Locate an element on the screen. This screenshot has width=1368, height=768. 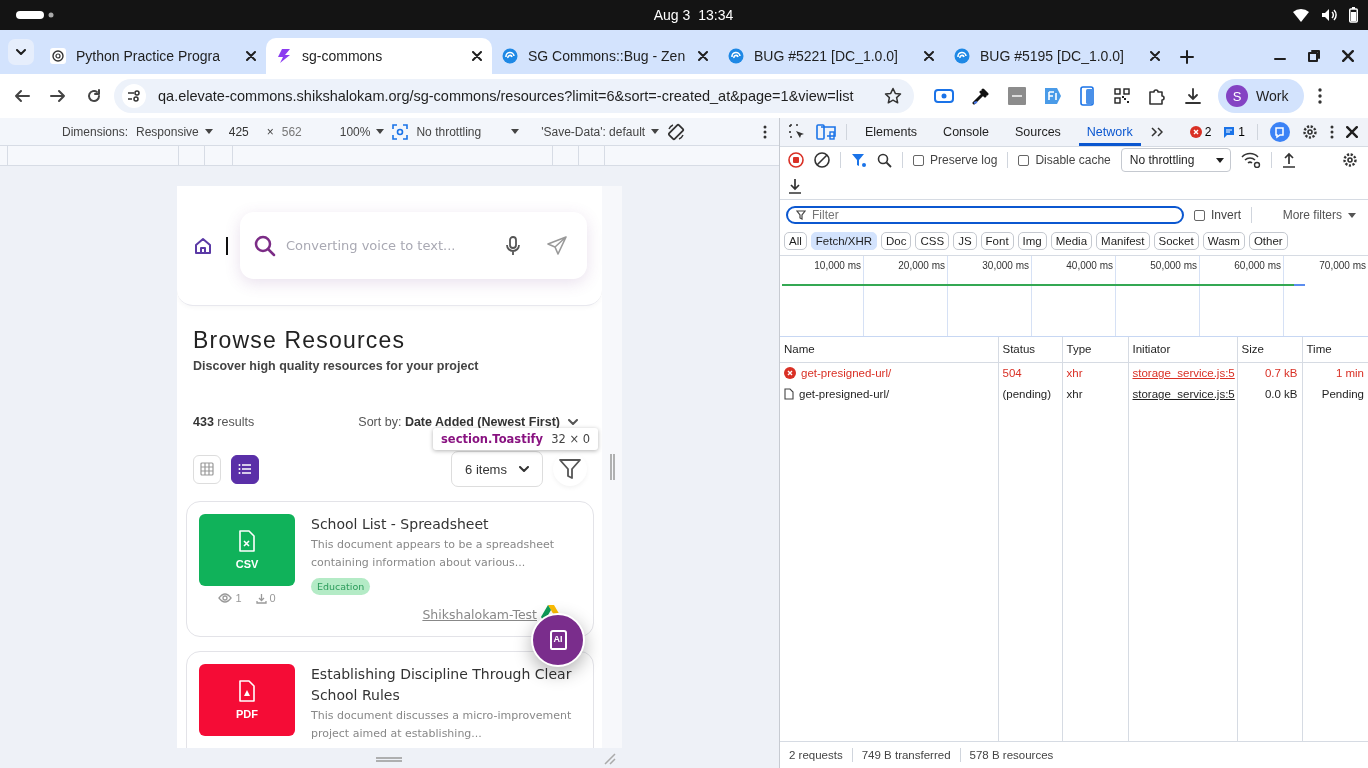
new-tab-icon is located at coordinates (1187, 57).